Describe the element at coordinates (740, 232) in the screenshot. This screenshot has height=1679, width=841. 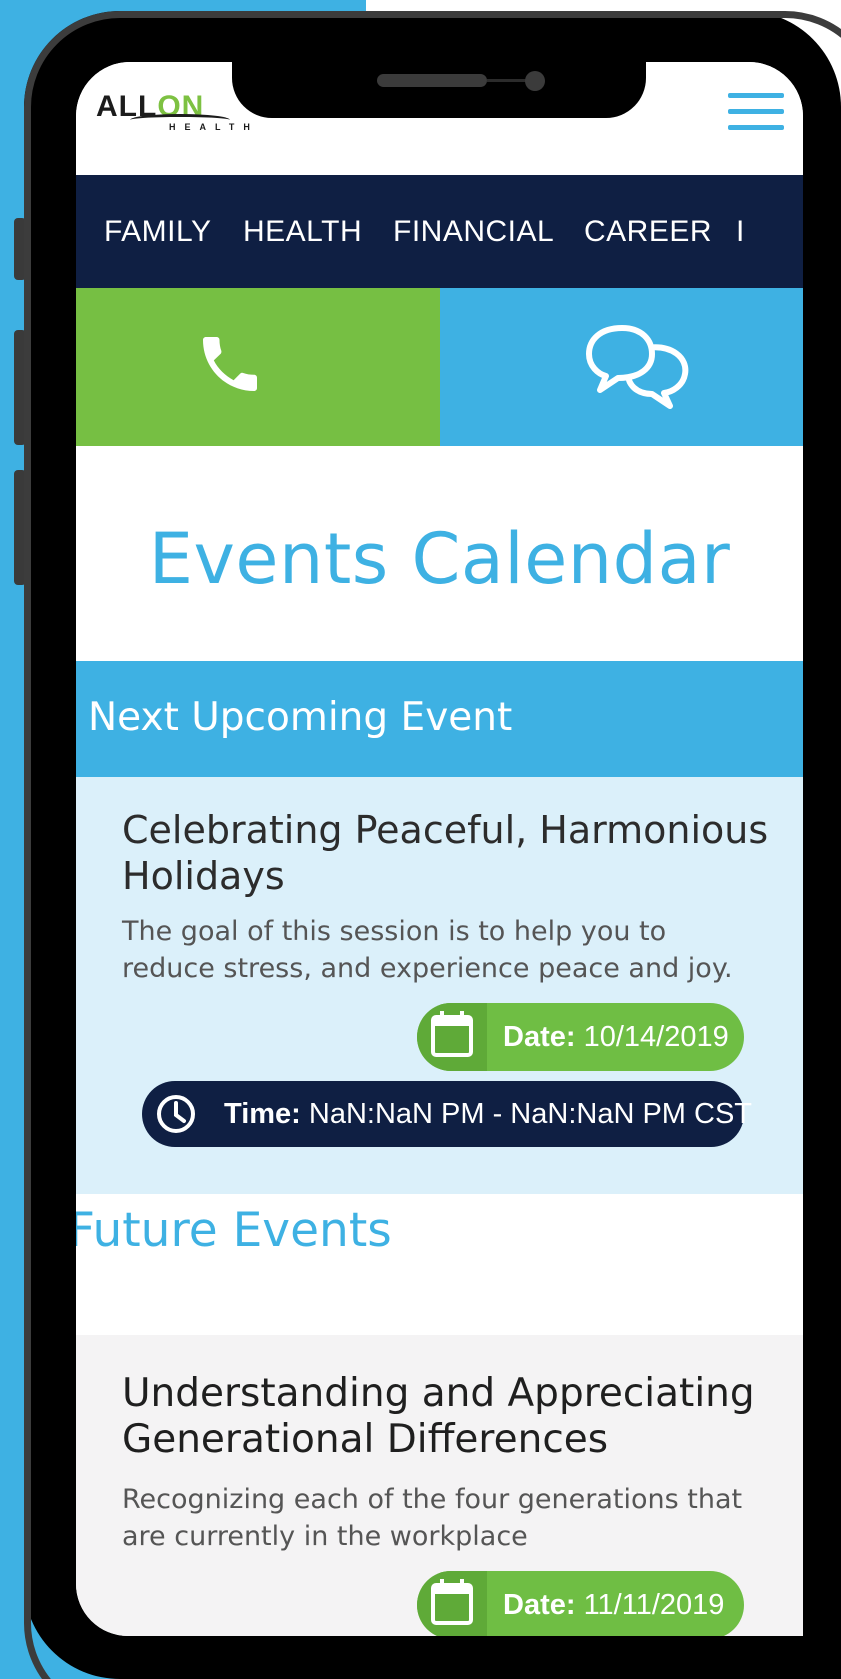
I see `nav-item-more: I` at that location.